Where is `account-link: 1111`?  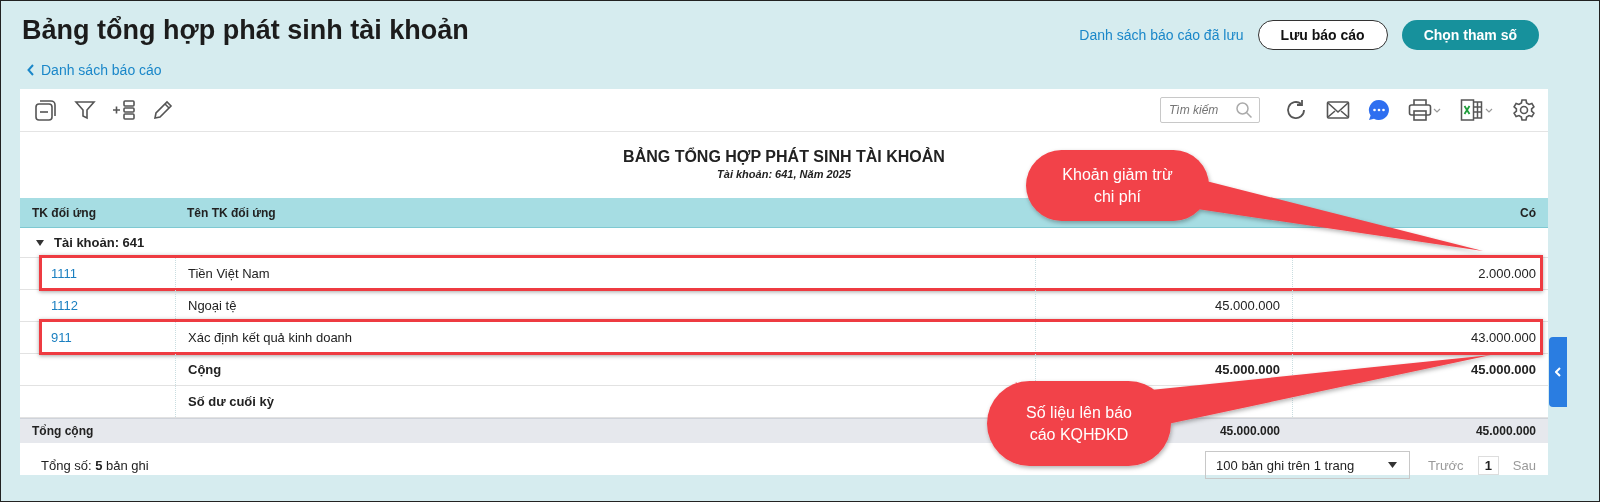 account-link: 1111 is located at coordinates (64, 273).